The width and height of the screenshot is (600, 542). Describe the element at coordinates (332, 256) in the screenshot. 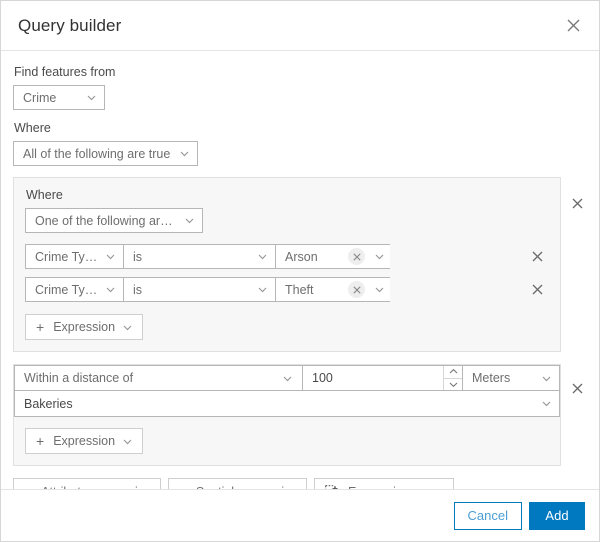

I see `expression-value-select: Arson` at that location.